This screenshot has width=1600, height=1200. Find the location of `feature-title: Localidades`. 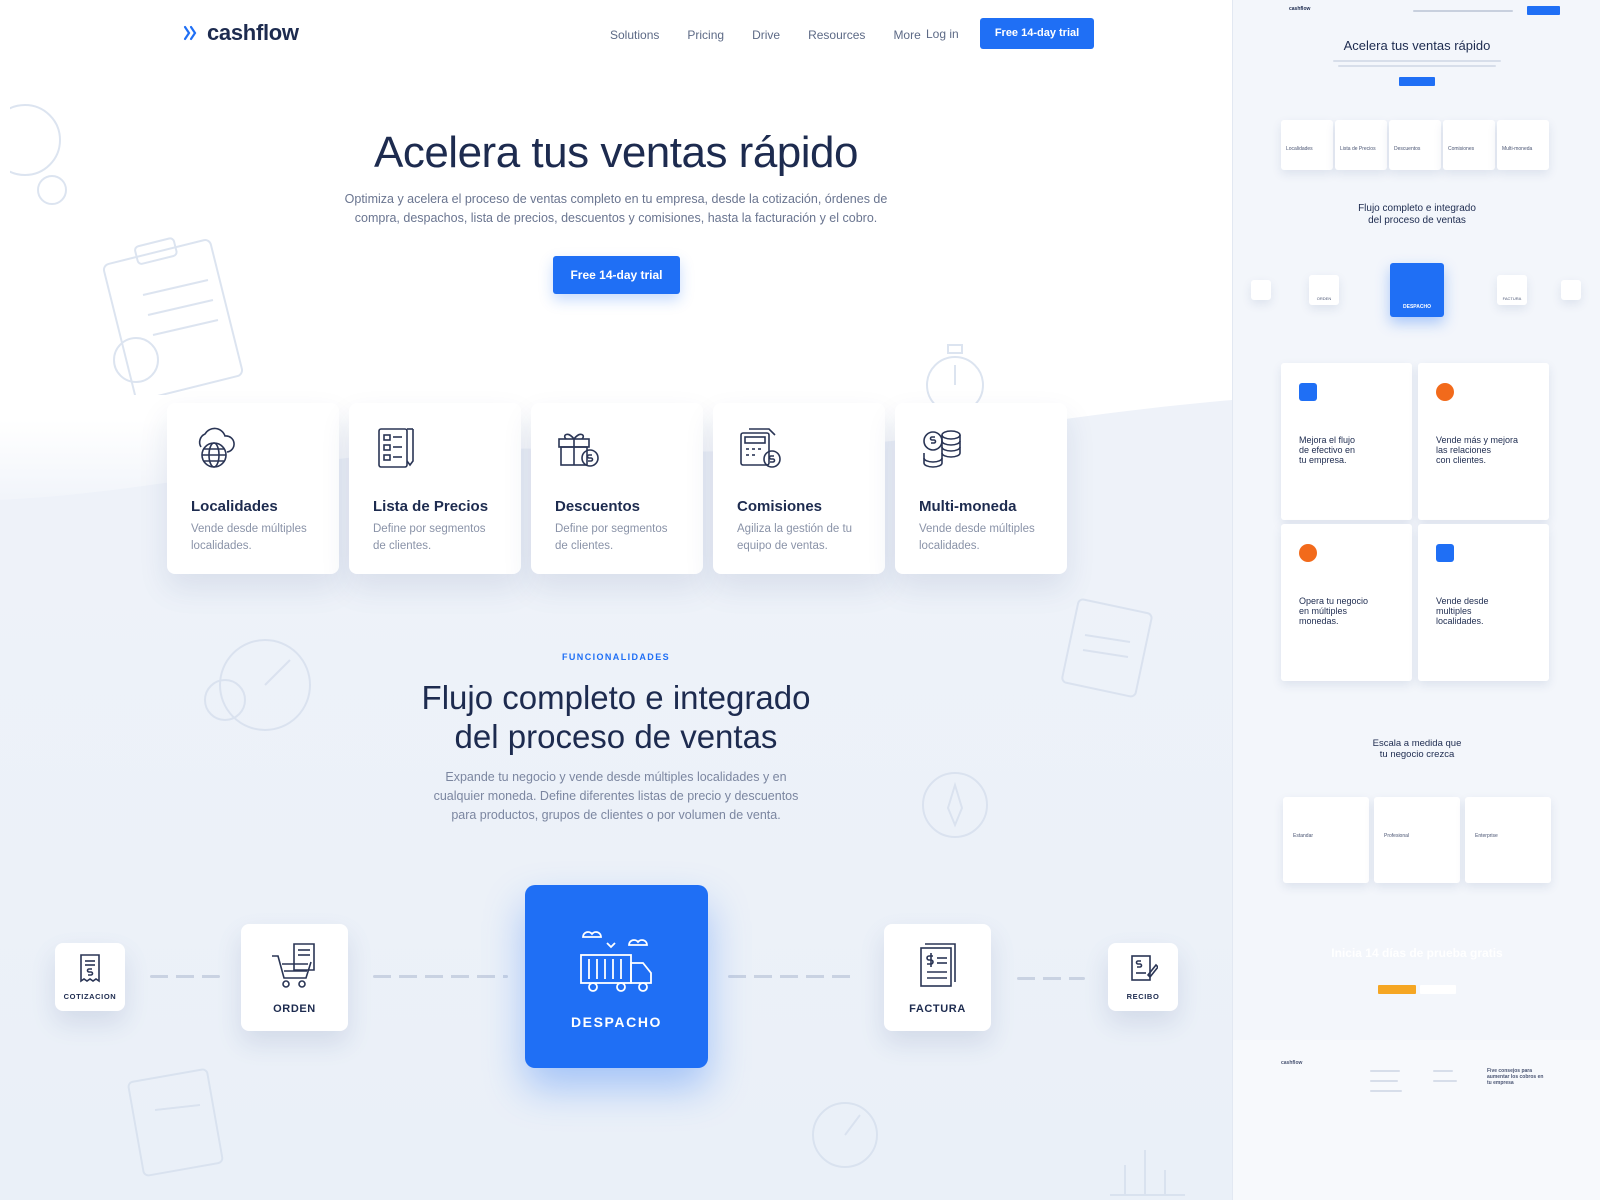

feature-title: Localidades is located at coordinates (234, 506).